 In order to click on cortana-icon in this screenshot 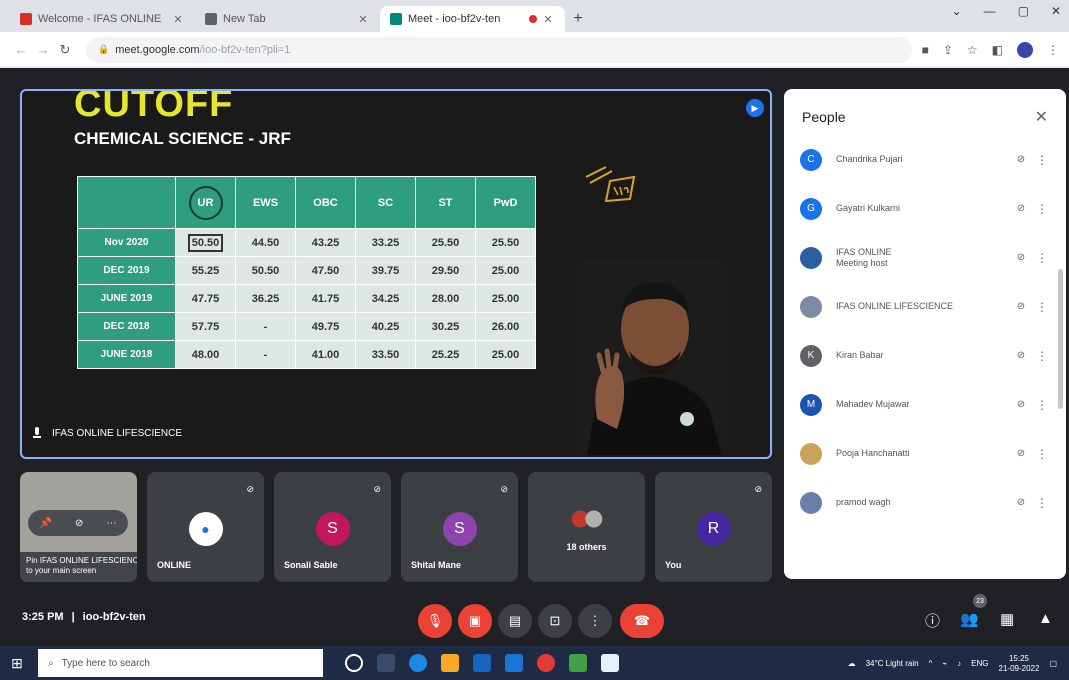, I will do `click(354, 663)`.